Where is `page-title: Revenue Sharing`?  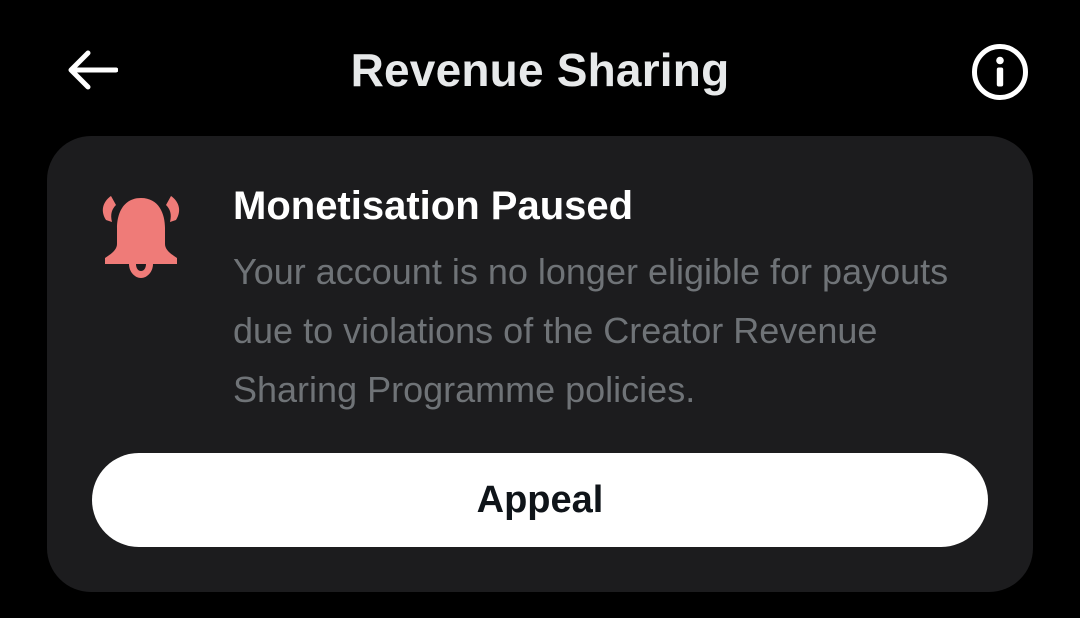 page-title: Revenue Sharing is located at coordinates (540, 70).